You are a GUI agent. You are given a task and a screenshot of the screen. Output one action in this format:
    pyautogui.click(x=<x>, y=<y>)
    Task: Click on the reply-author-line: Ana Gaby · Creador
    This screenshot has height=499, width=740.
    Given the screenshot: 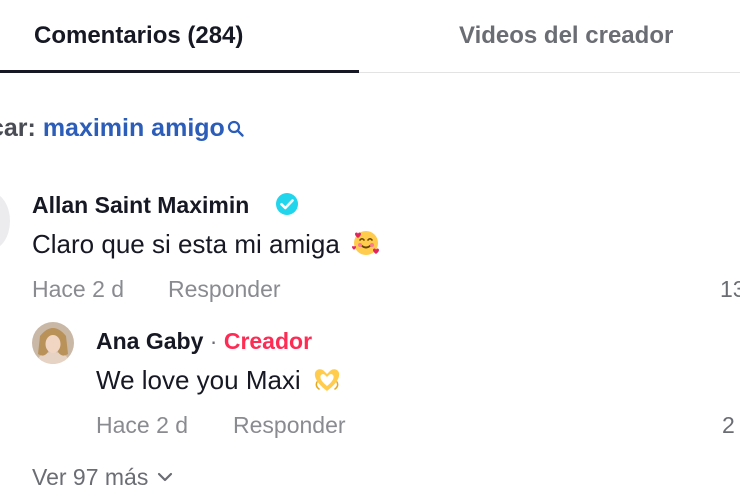 What is the action you would take?
    pyautogui.click(x=204, y=341)
    